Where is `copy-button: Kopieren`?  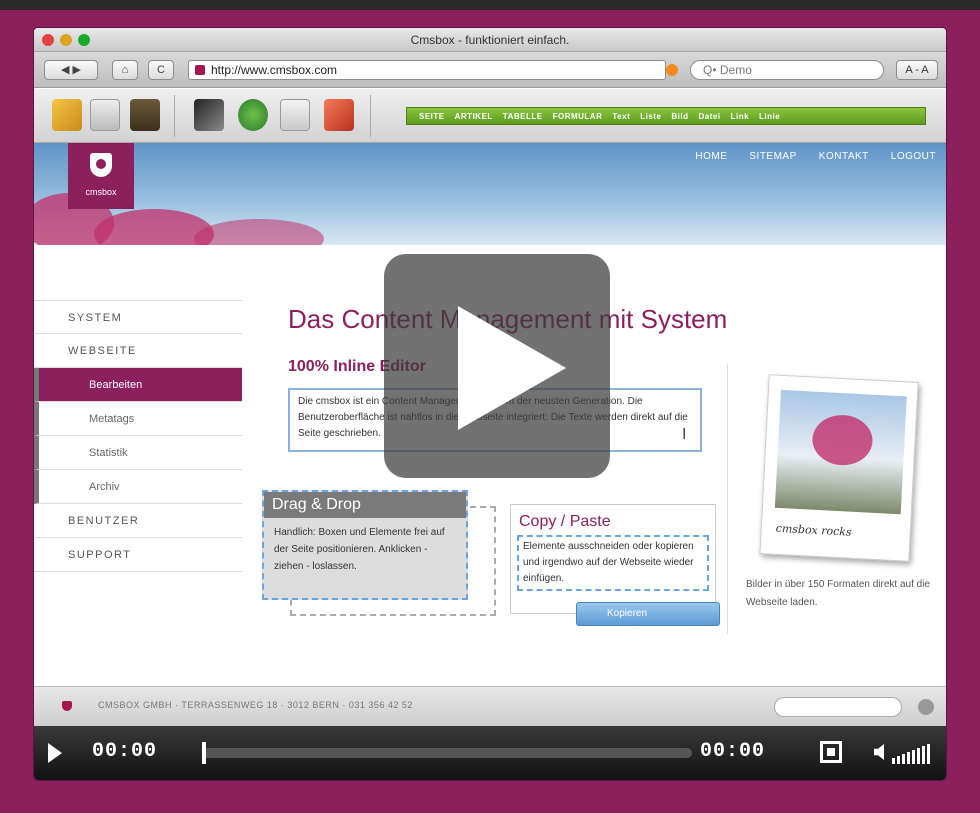 copy-button: Kopieren is located at coordinates (648, 614).